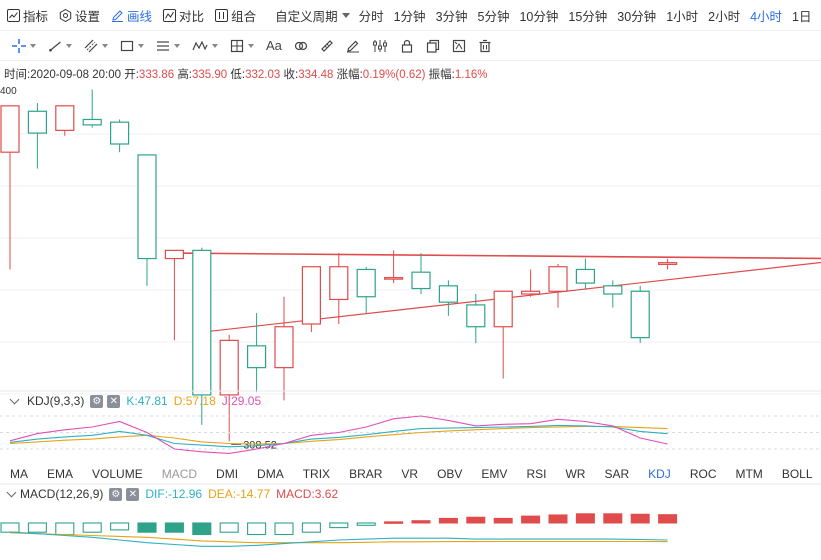  Describe the element at coordinates (21, 46) in the screenshot. I see `crosshair-tool` at that location.